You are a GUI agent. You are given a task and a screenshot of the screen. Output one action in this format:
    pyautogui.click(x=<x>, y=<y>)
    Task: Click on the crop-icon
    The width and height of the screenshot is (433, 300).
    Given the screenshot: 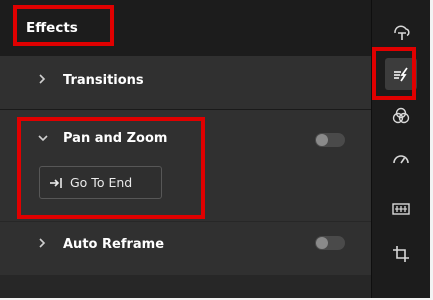 What is the action you would take?
    pyautogui.click(x=401, y=254)
    